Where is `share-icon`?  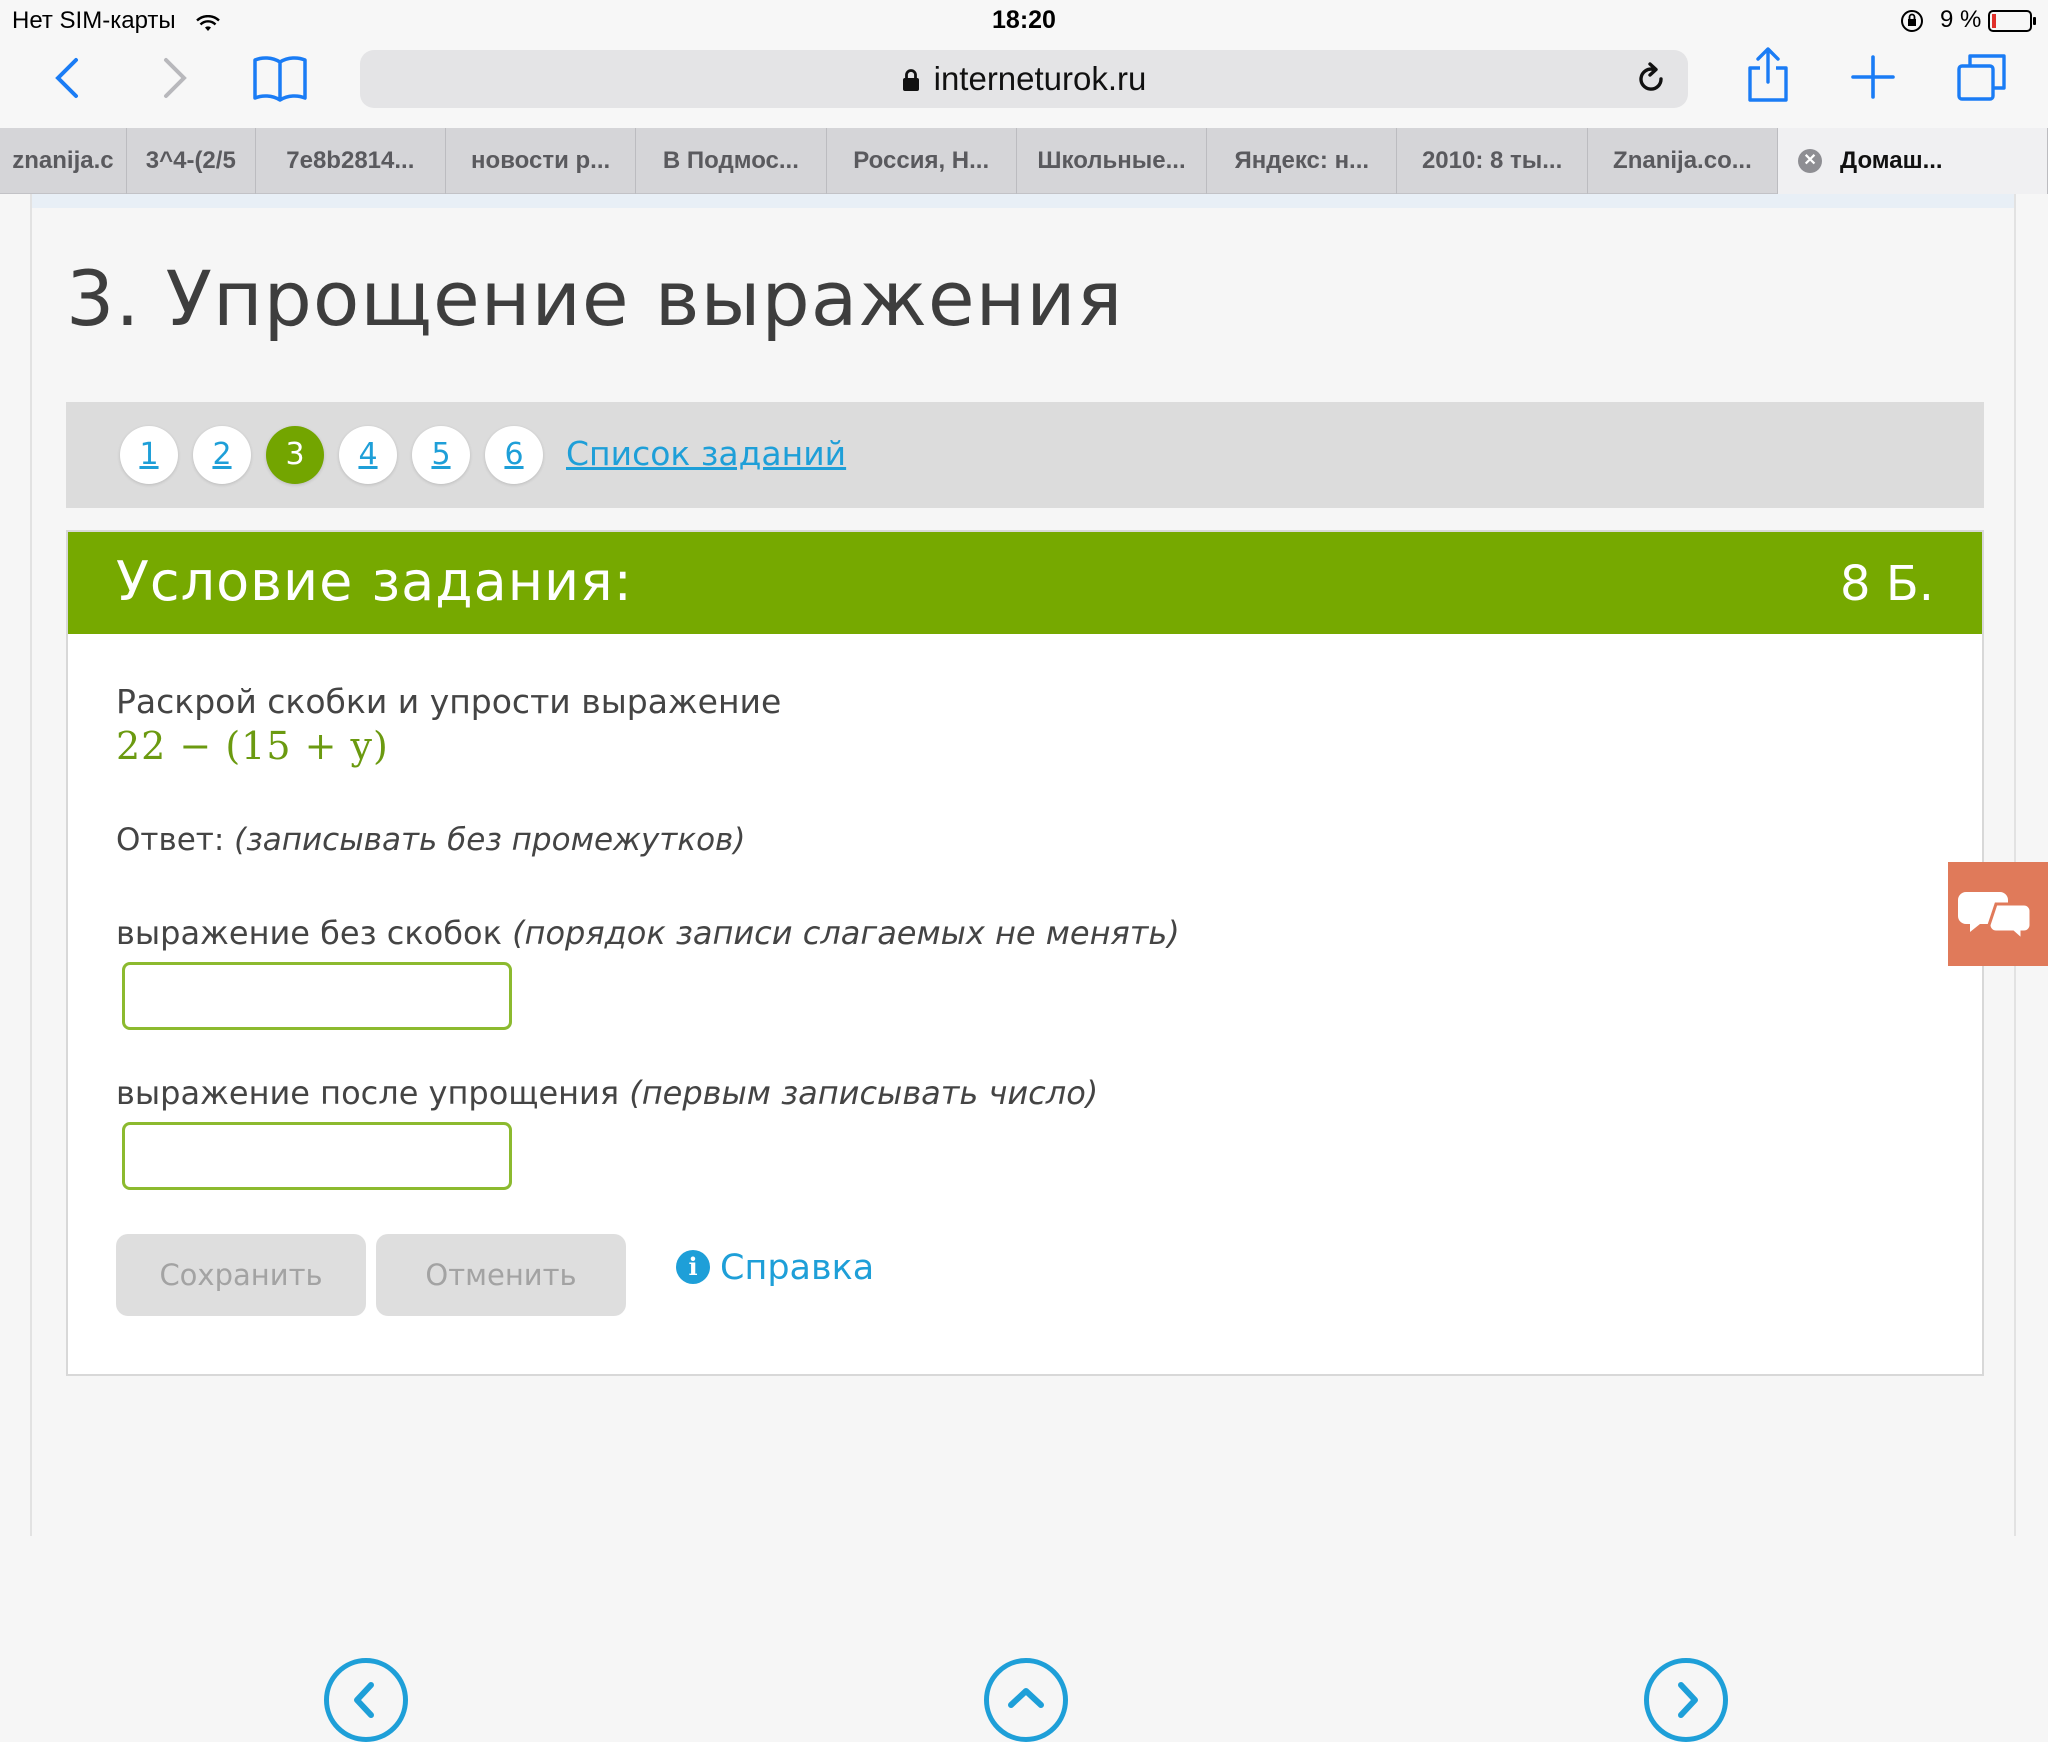 share-icon is located at coordinates (1768, 77).